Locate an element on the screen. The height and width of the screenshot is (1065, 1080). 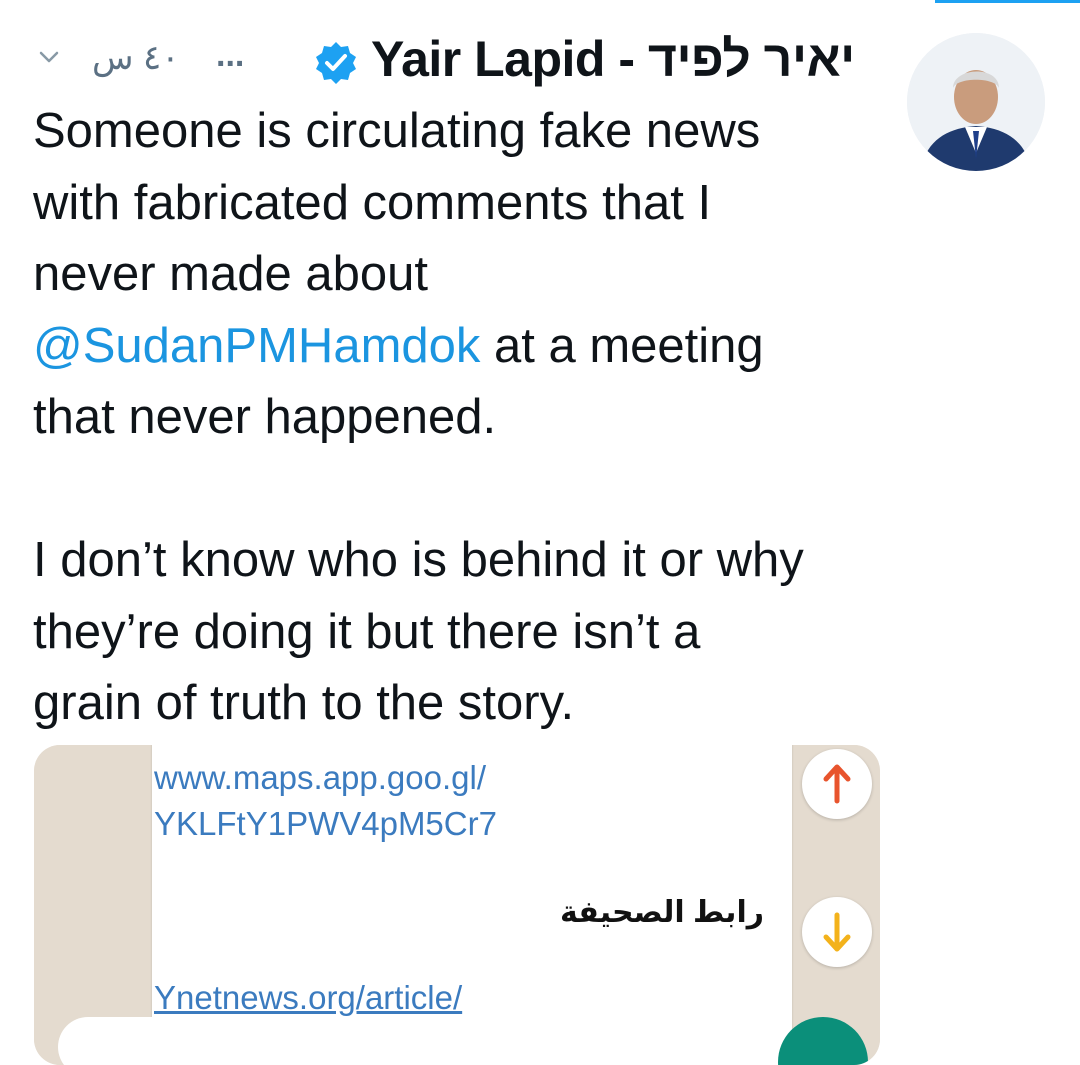
chevron-down-icon is located at coordinates (49, 57).